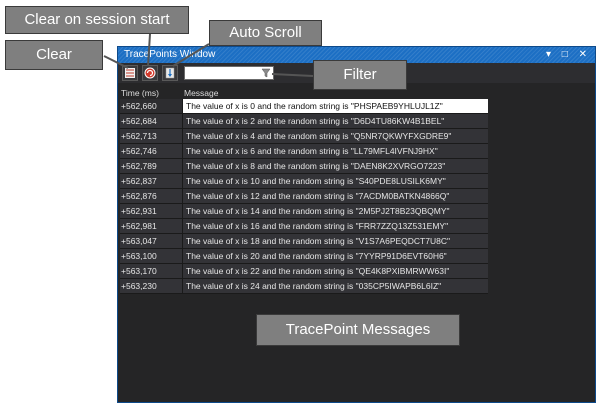 This screenshot has height=411, width=608. I want to click on callout-line-filter, so click(292, 75).